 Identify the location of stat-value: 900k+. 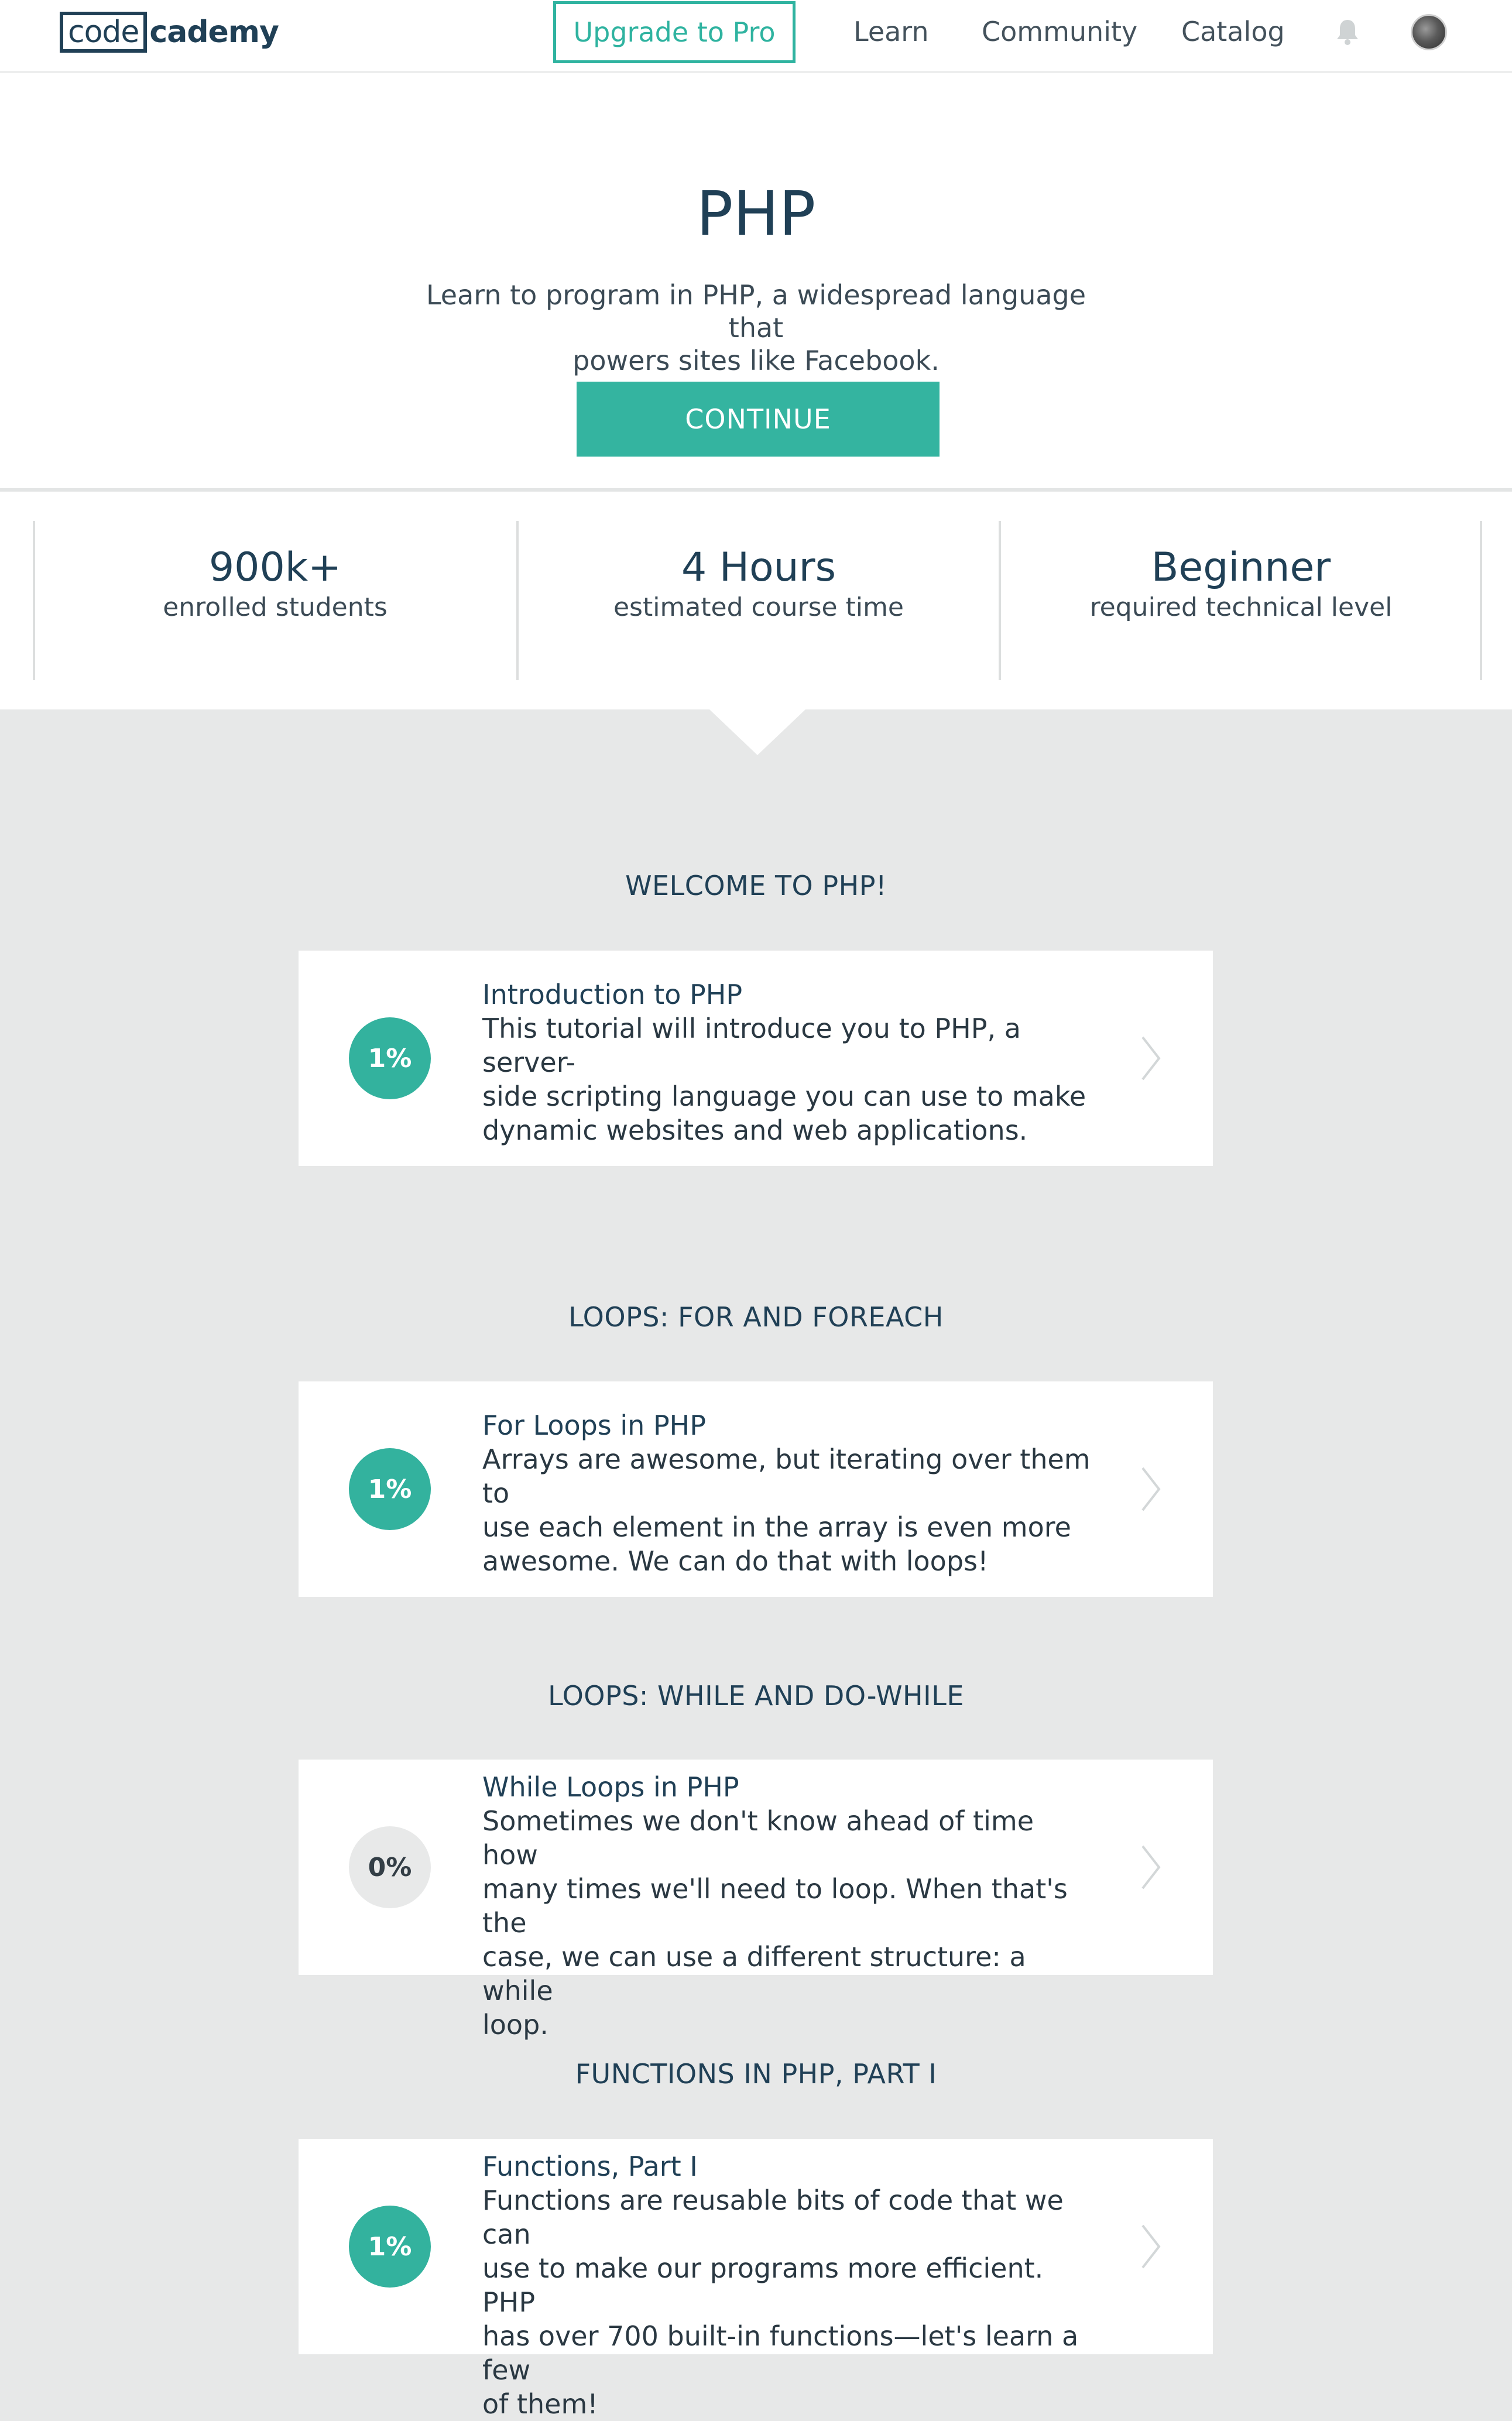
(275, 567).